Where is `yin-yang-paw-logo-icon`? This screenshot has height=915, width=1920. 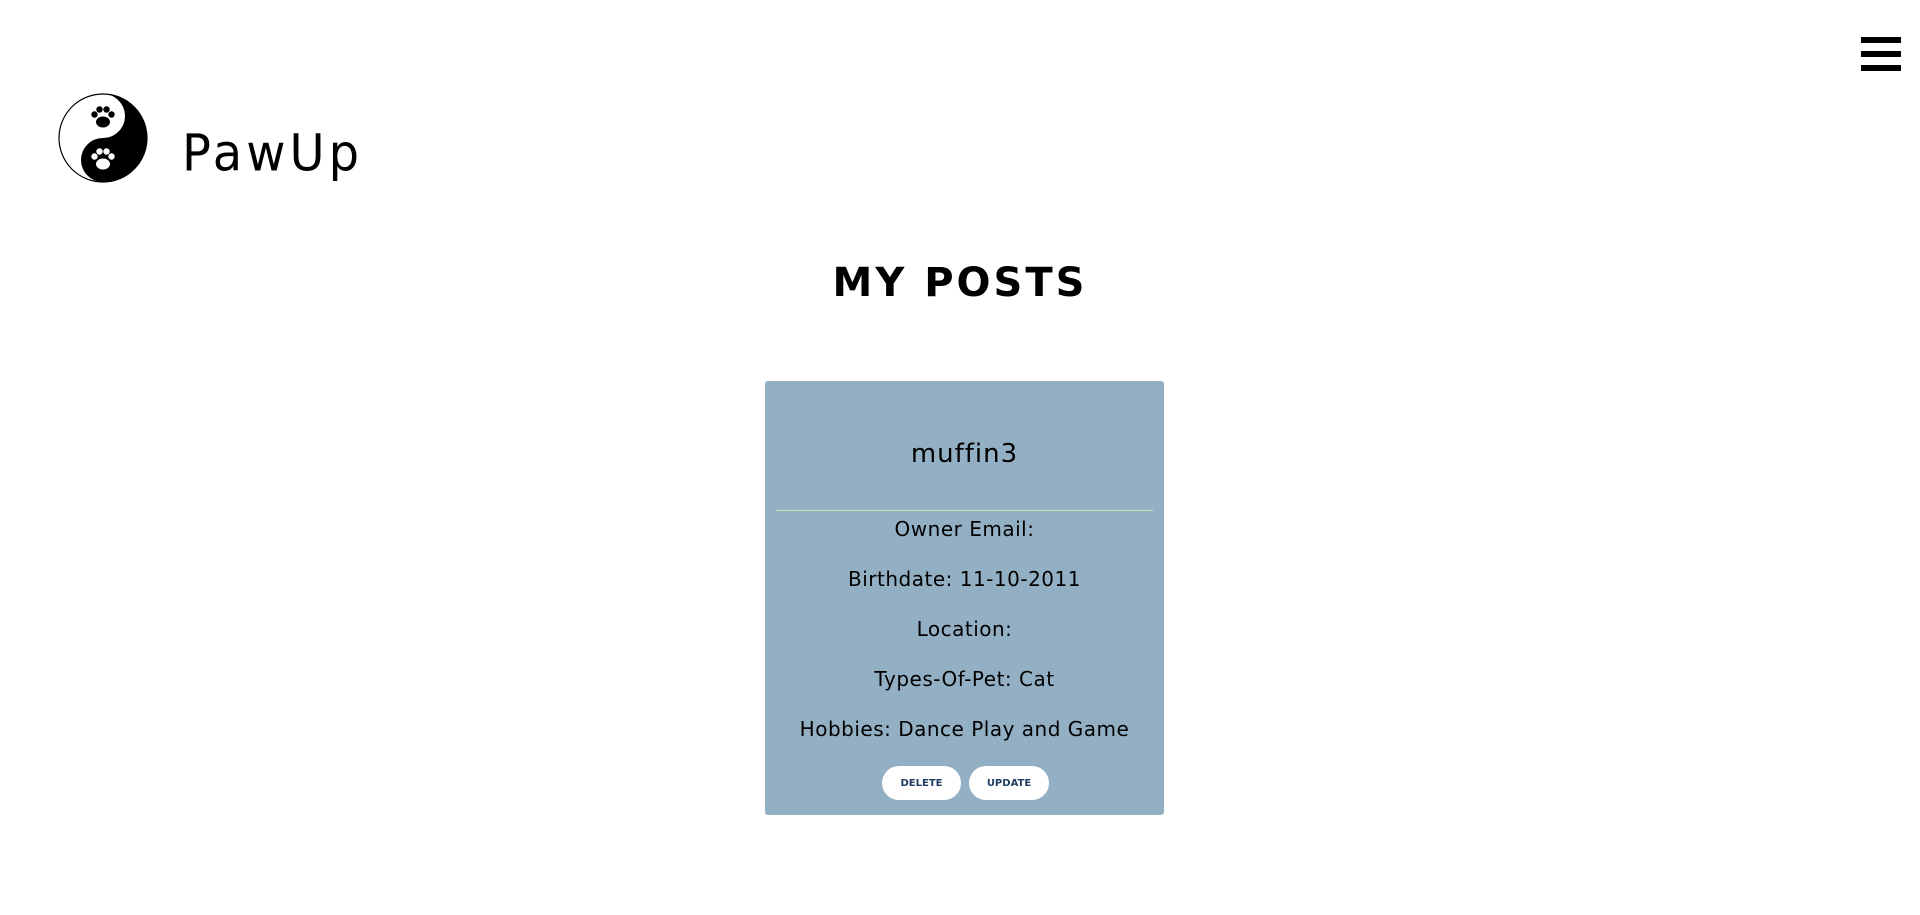 yin-yang-paw-logo-icon is located at coordinates (103, 138).